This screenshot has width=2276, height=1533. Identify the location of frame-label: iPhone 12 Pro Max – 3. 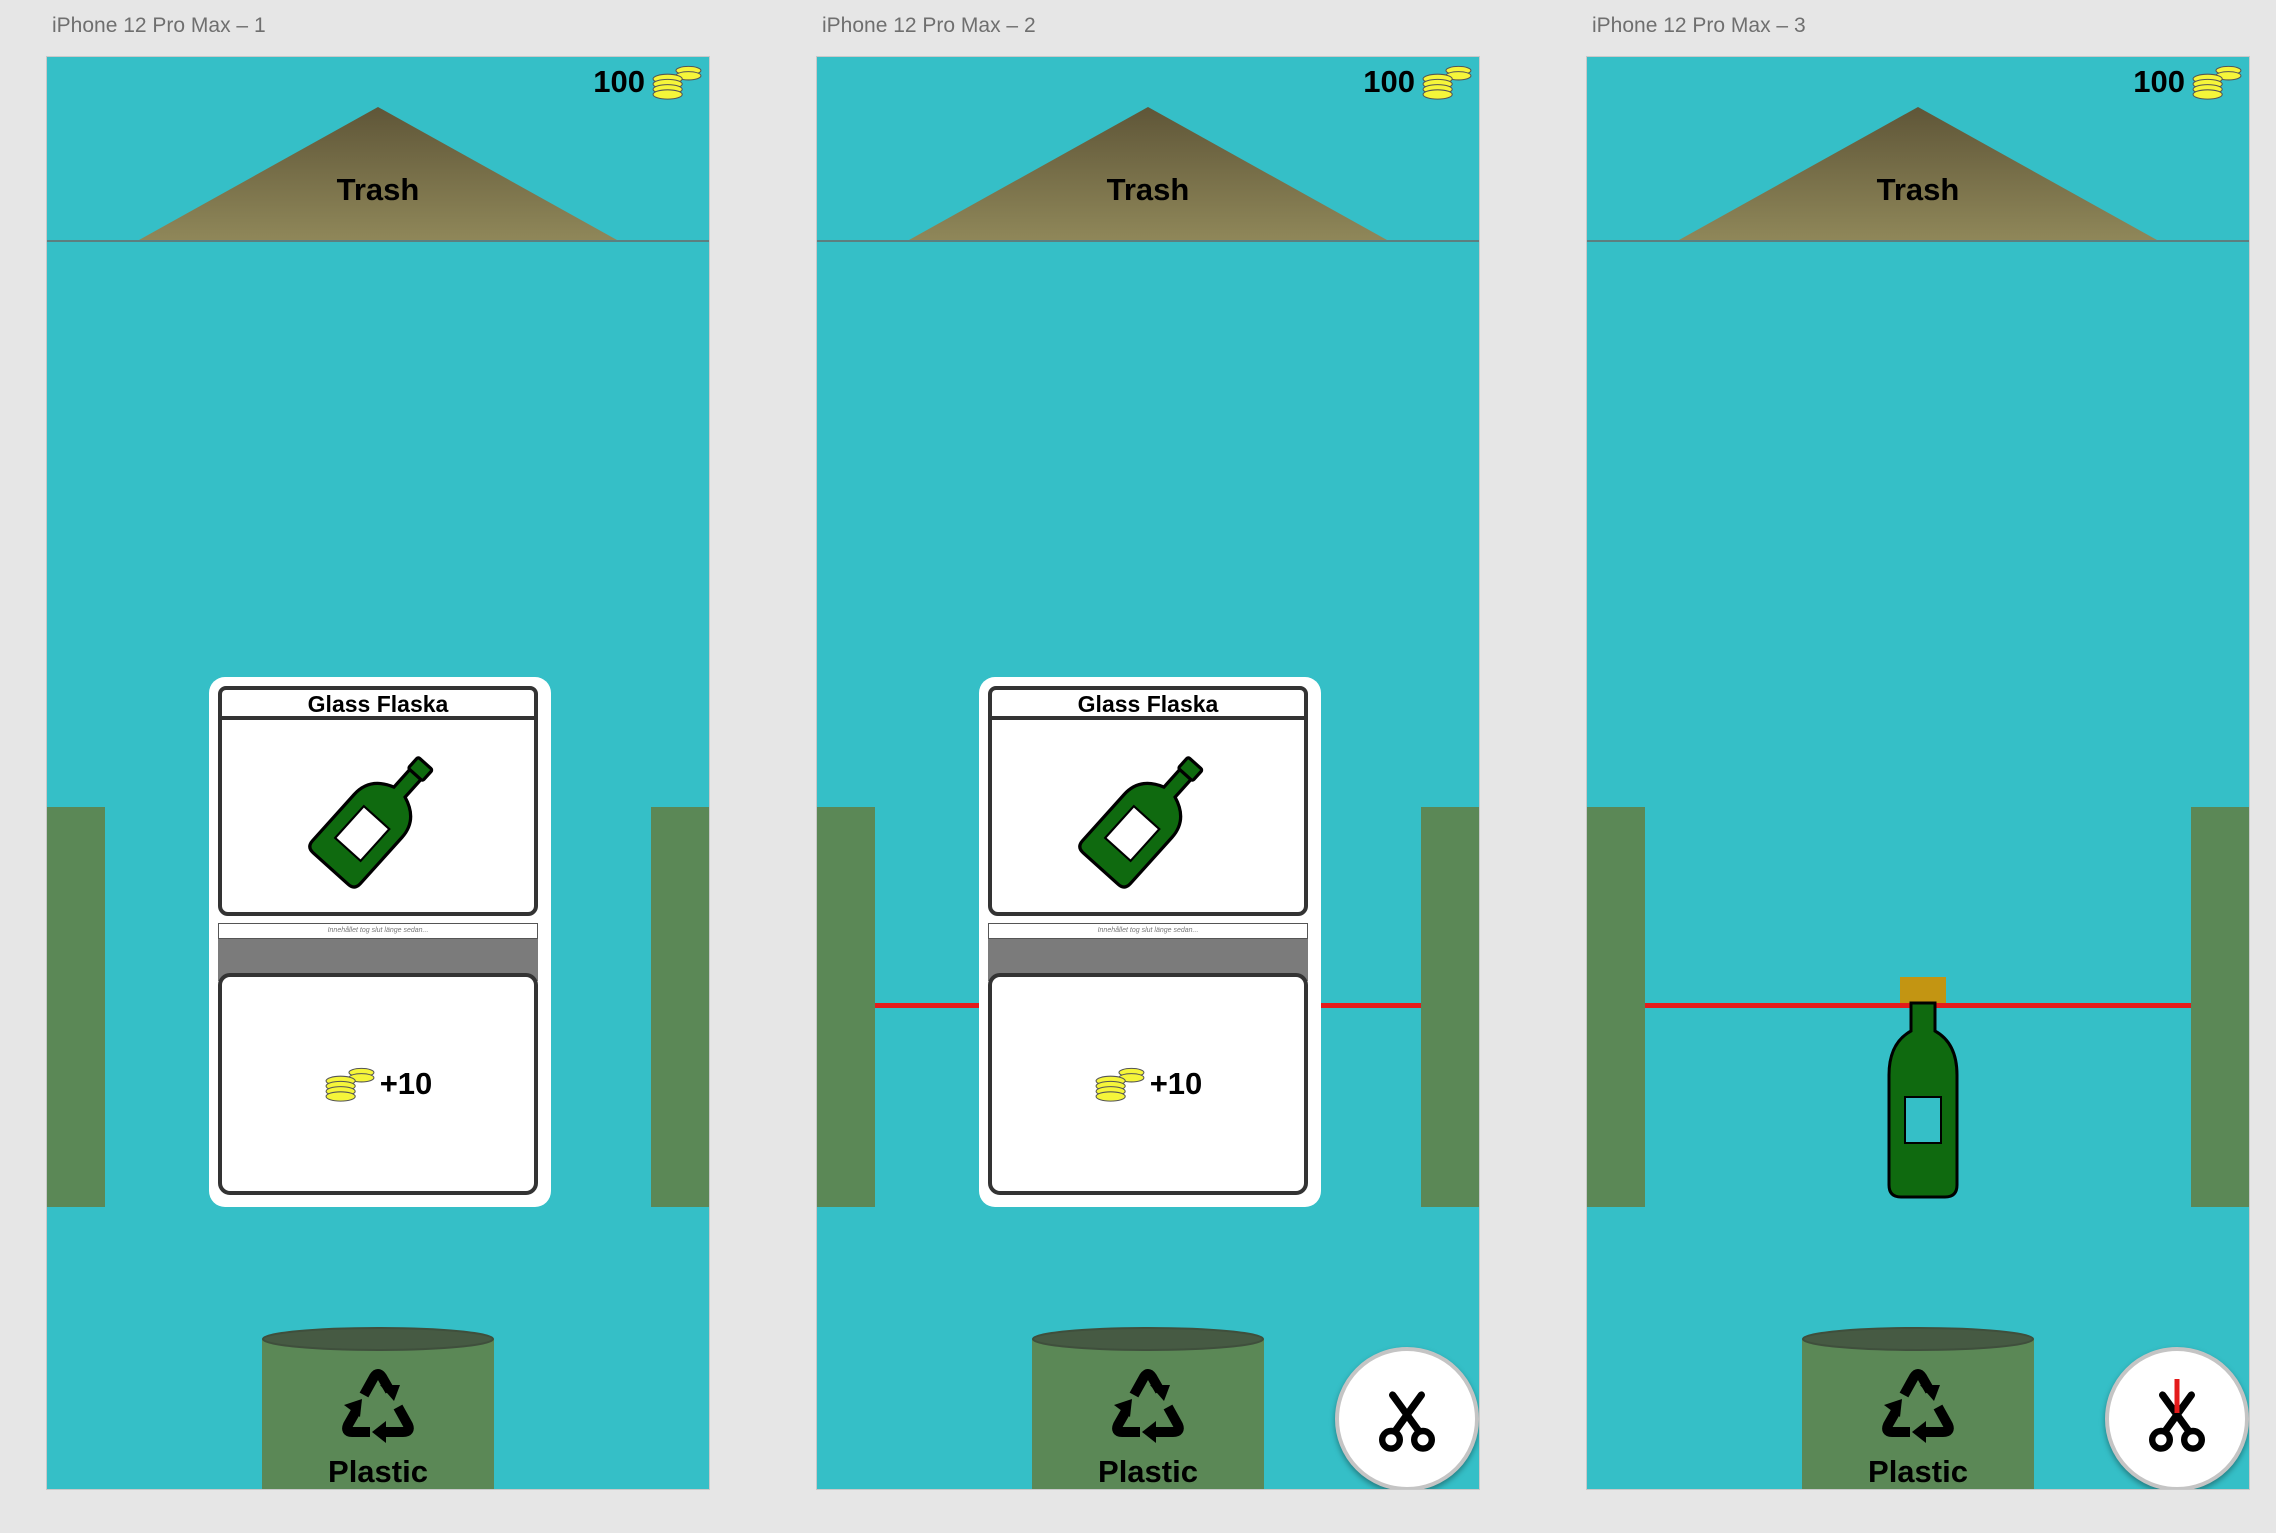
(1699, 25).